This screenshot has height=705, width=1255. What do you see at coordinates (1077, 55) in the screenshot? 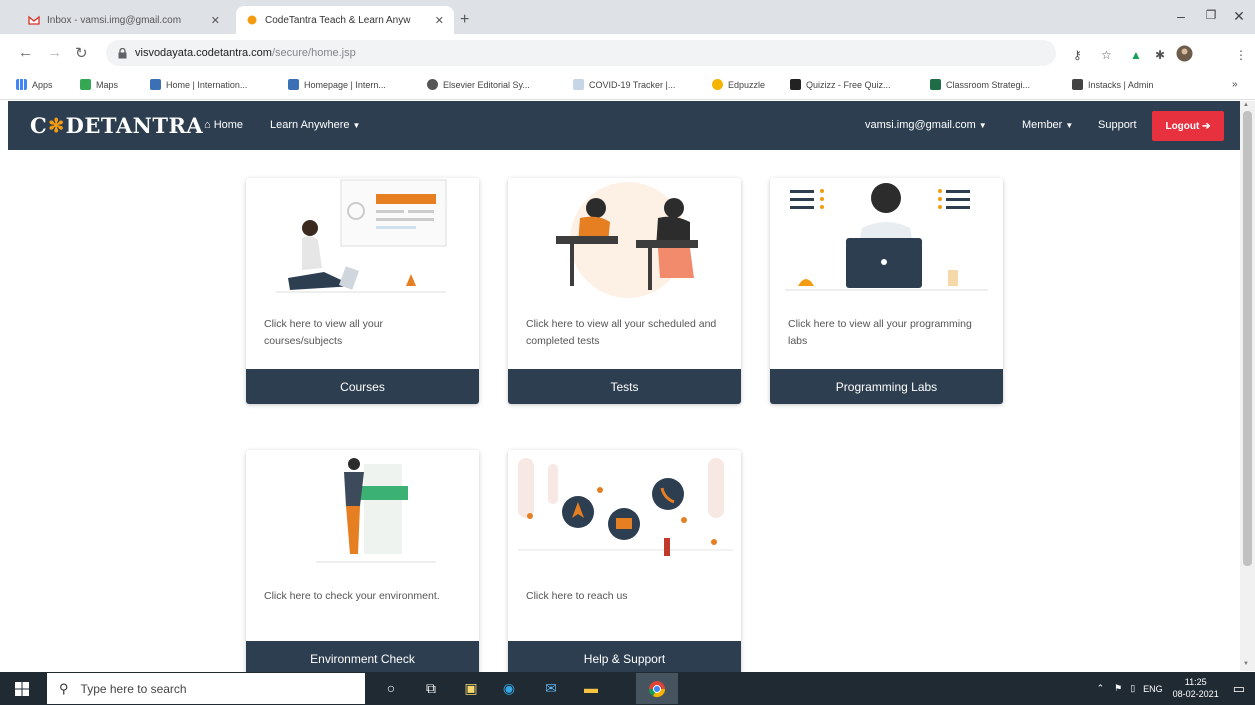
I see `key-icon: ⚷` at bounding box center [1077, 55].